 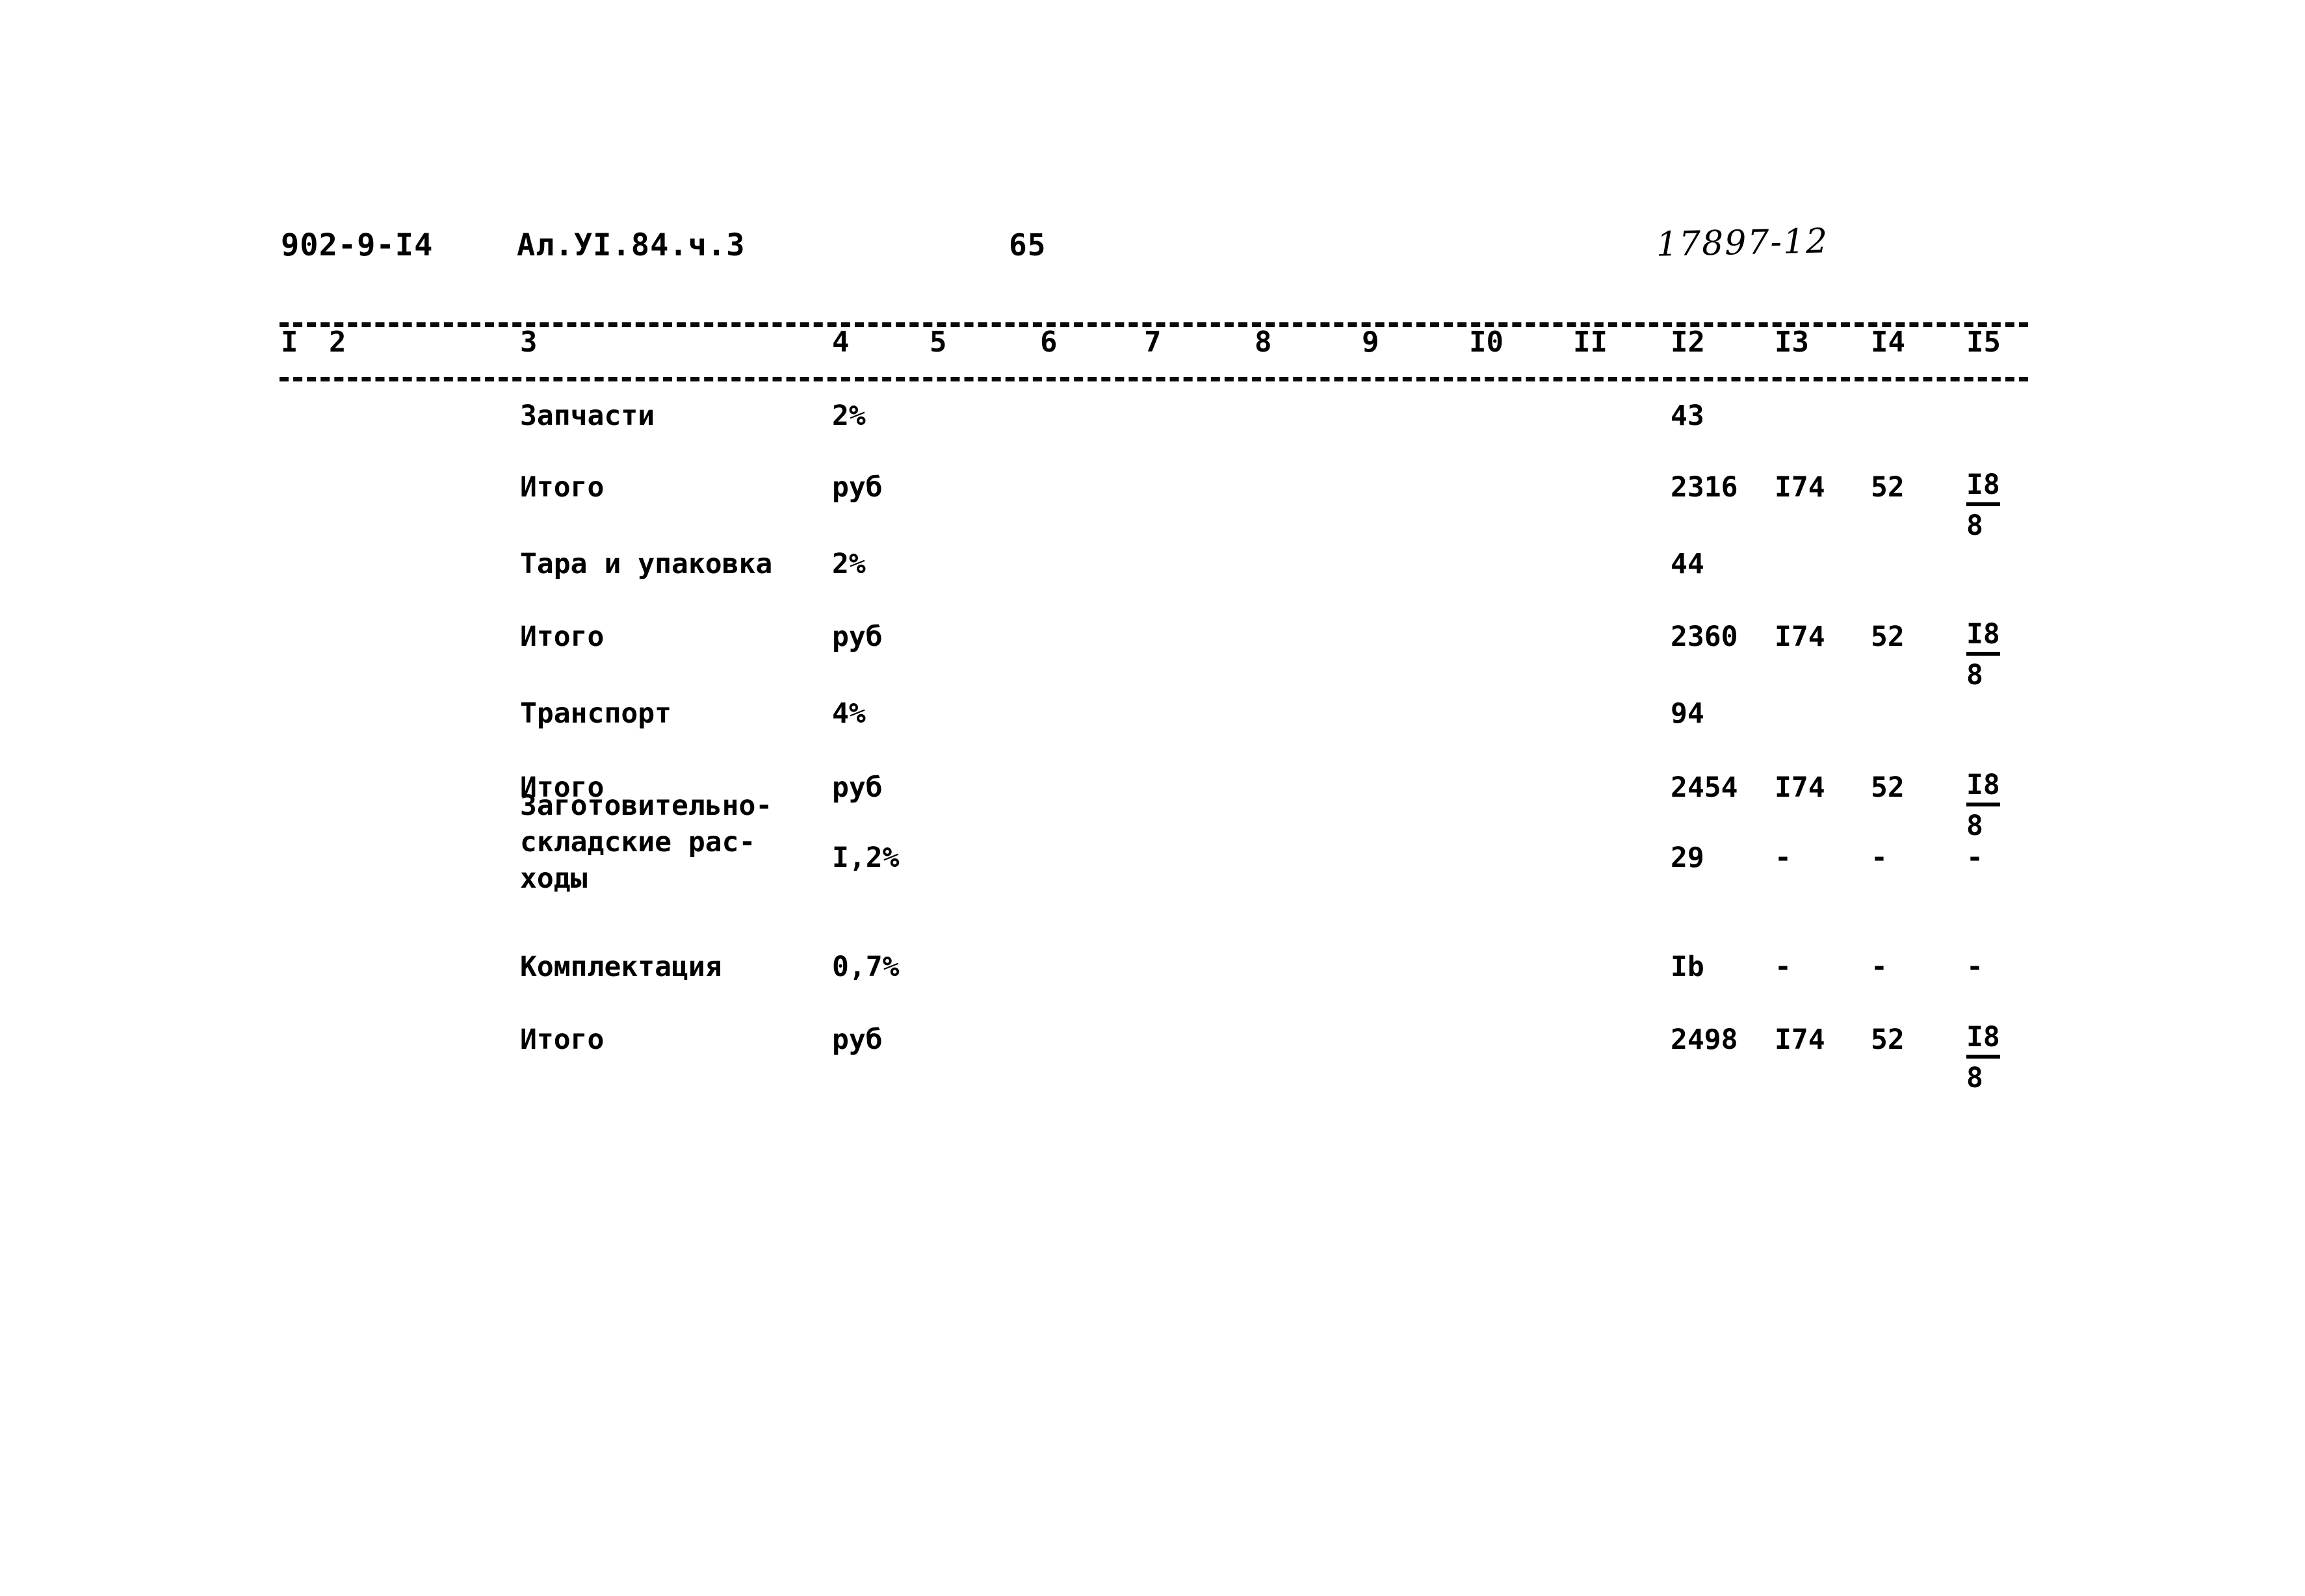 I want to click on row-value-col12: 2498, so click(x=1704, y=1039).